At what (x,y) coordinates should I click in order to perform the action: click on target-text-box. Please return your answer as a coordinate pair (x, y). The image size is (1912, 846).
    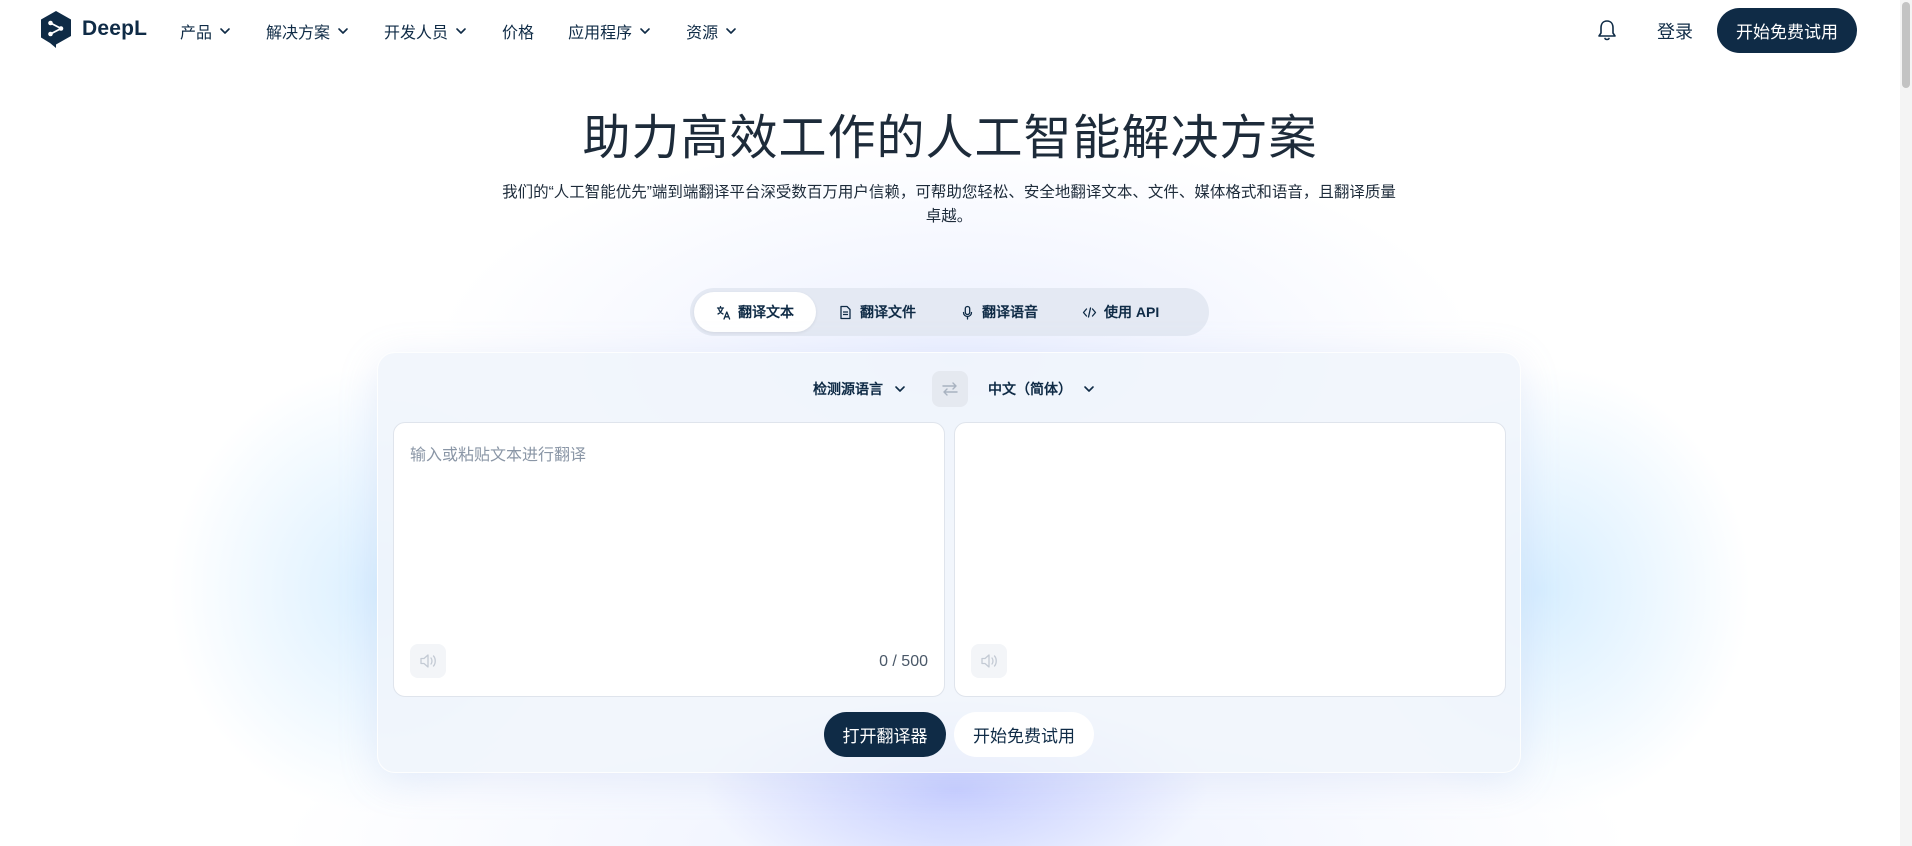
    Looking at the image, I should click on (1230, 559).